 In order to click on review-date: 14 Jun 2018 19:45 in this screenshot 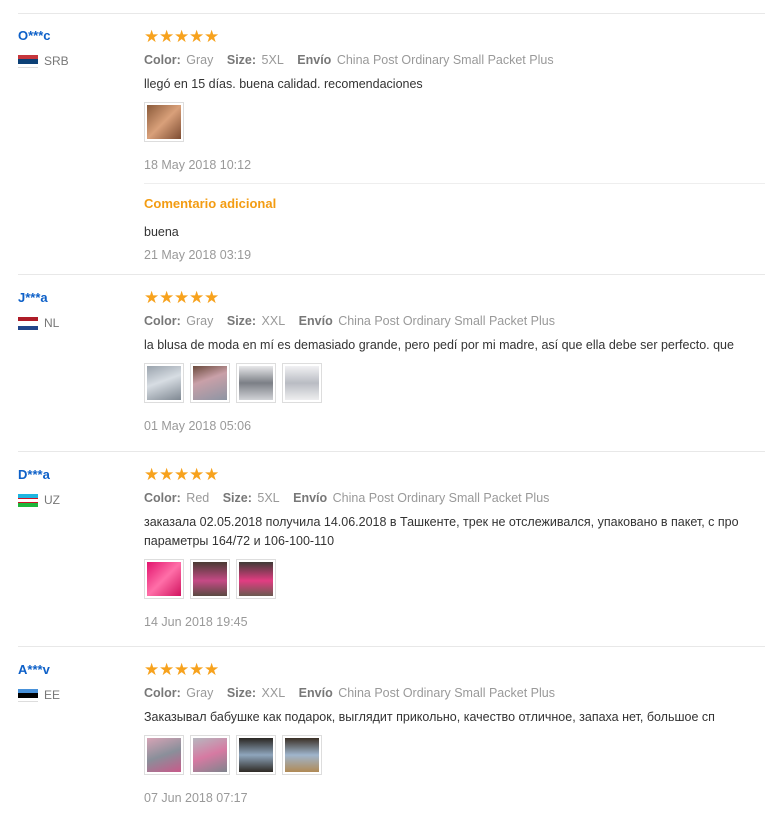, I will do `click(196, 622)`.